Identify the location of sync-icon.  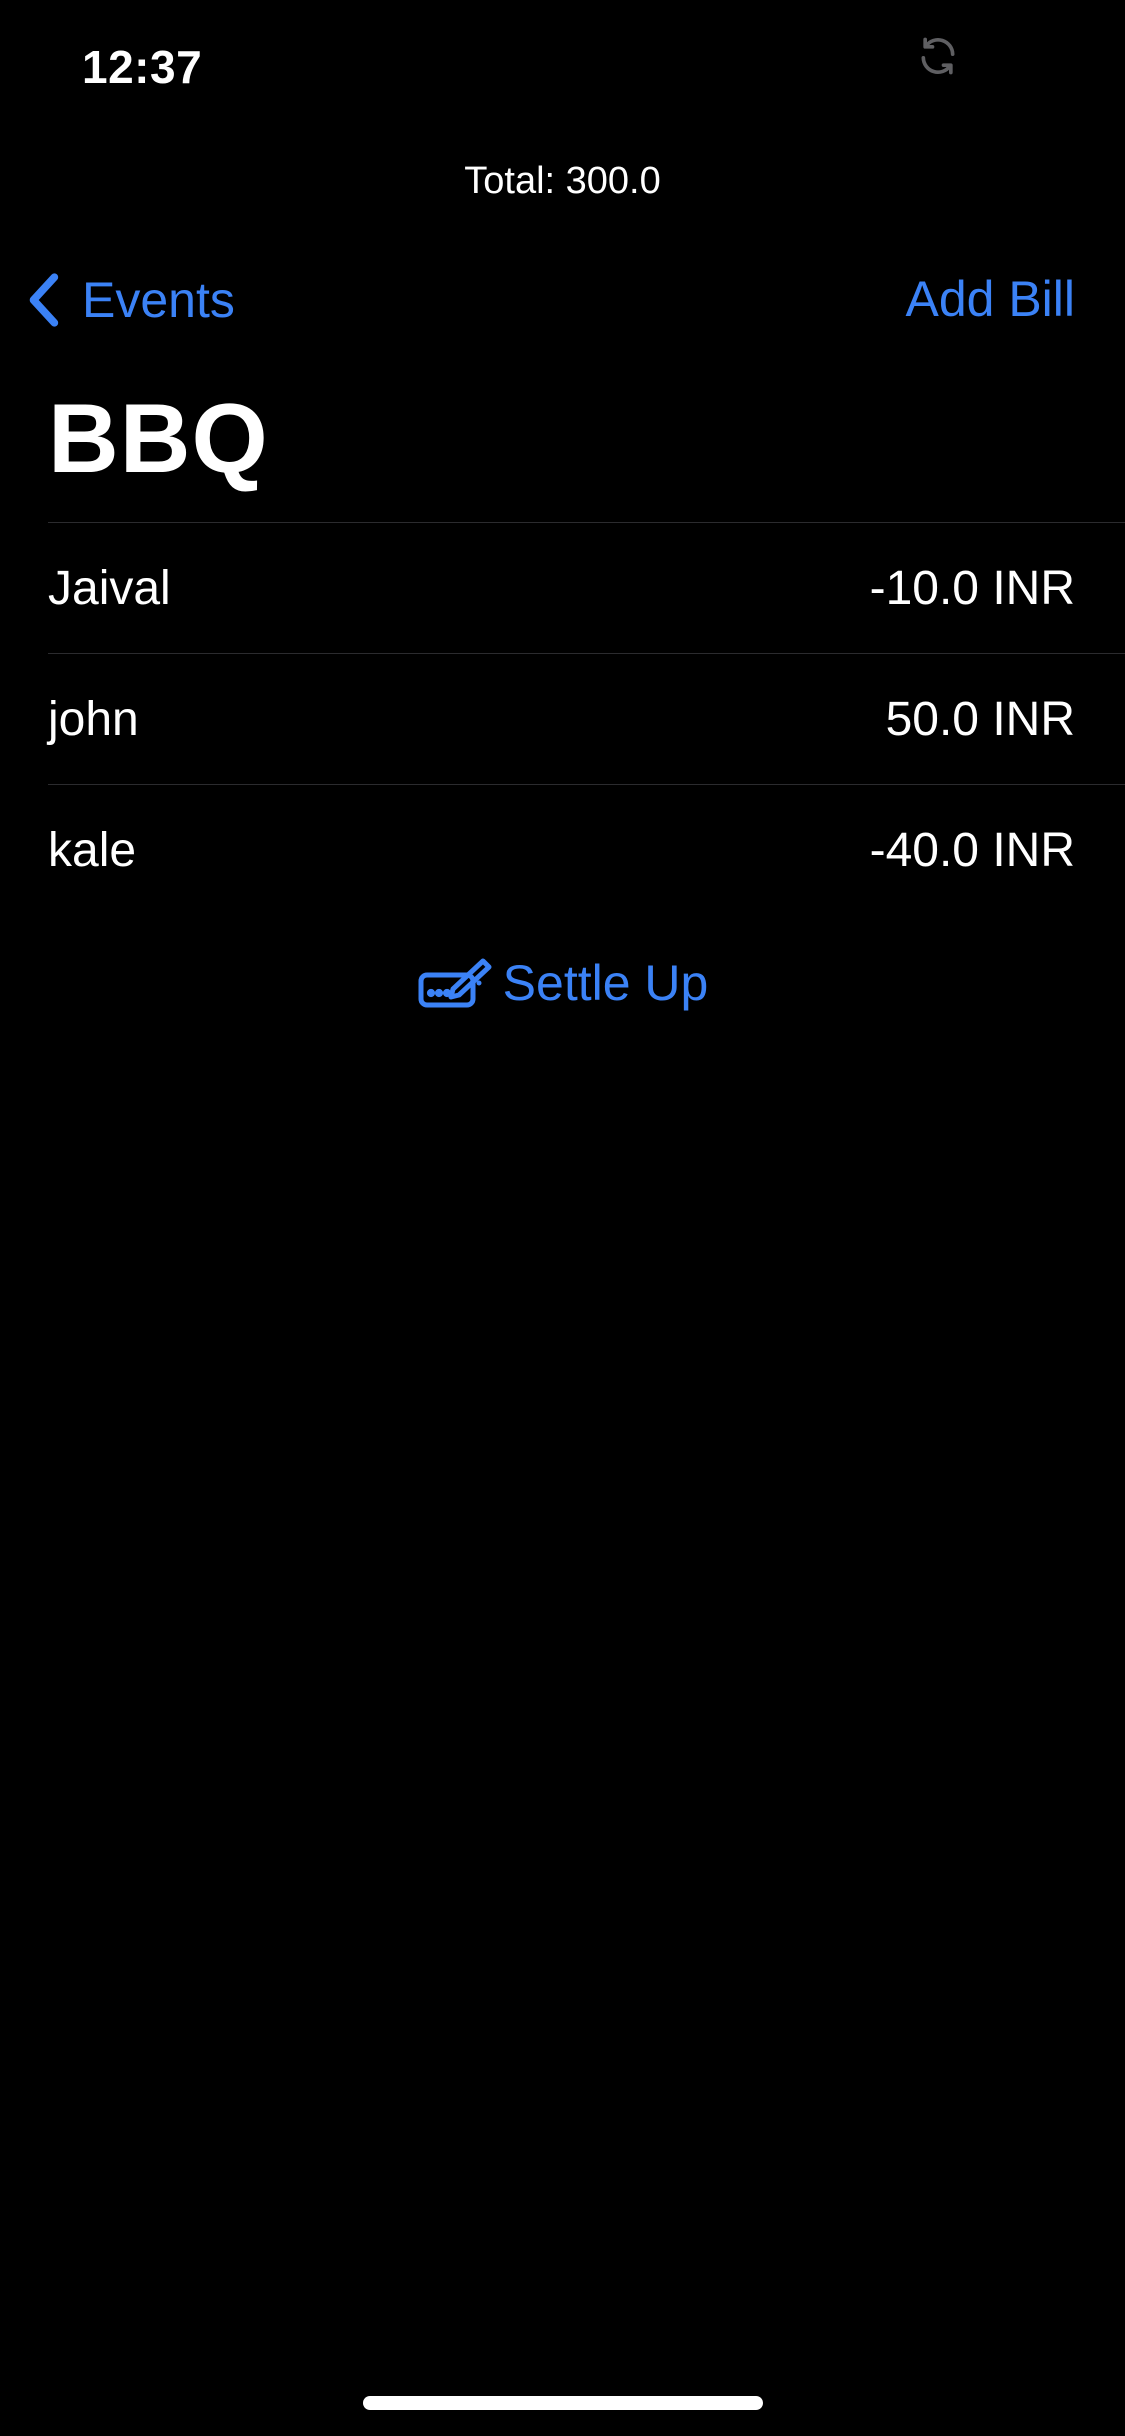
(938, 56).